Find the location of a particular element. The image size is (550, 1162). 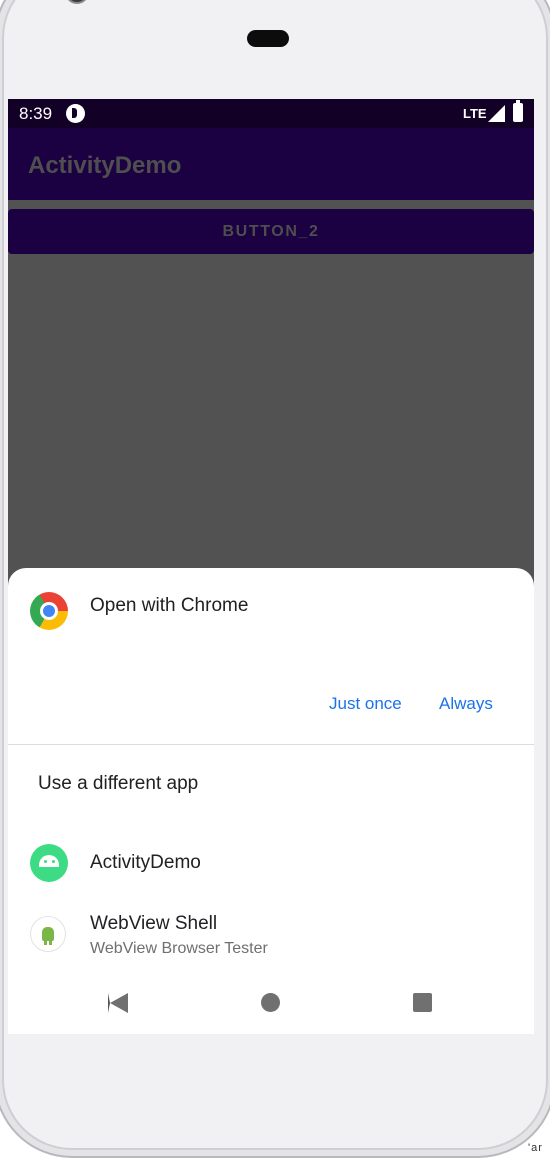

stray-text: 'ar is located at coordinates (535, 1148).